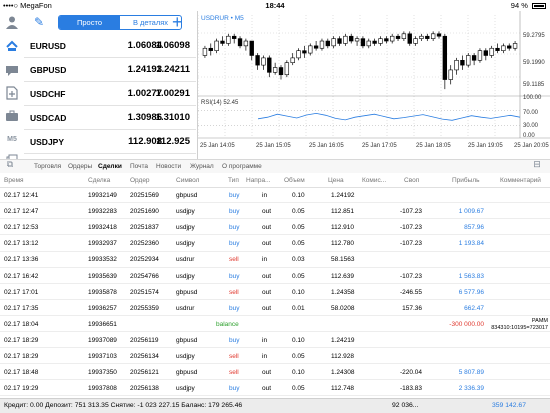 This screenshot has width=550, height=413. I want to click on quote-symbol: USDJPY, so click(47, 142).